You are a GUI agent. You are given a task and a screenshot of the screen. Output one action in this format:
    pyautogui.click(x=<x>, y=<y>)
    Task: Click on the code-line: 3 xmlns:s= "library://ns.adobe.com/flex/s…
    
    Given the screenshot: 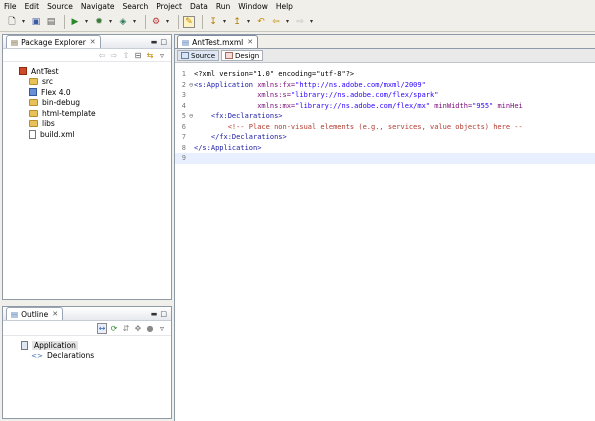 What is the action you would take?
    pyautogui.click(x=385, y=95)
    